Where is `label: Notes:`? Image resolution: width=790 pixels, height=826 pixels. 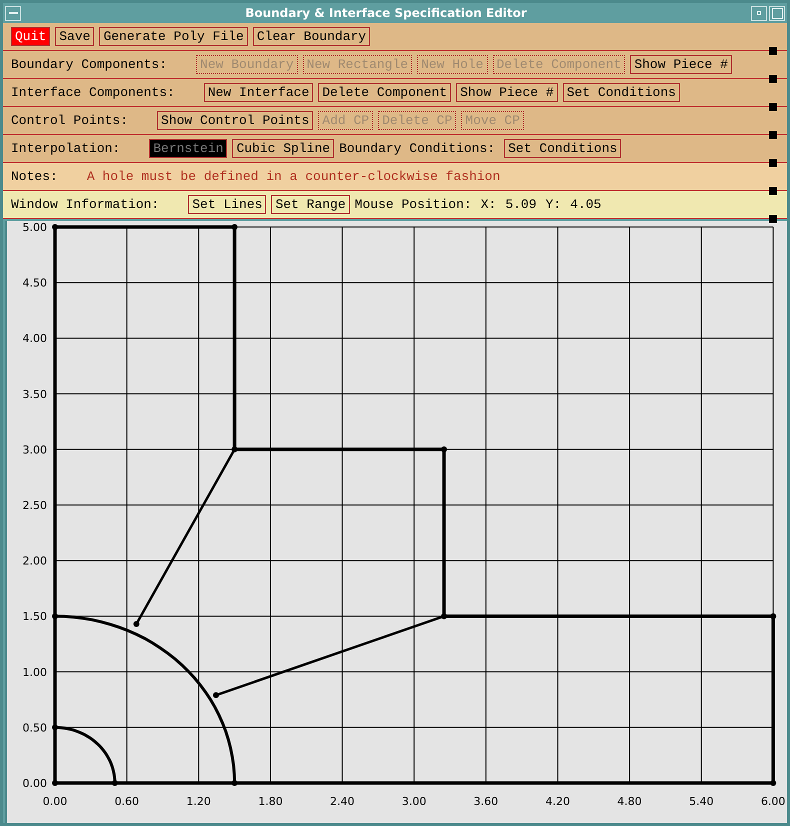 label: Notes: is located at coordinates (34, 176).